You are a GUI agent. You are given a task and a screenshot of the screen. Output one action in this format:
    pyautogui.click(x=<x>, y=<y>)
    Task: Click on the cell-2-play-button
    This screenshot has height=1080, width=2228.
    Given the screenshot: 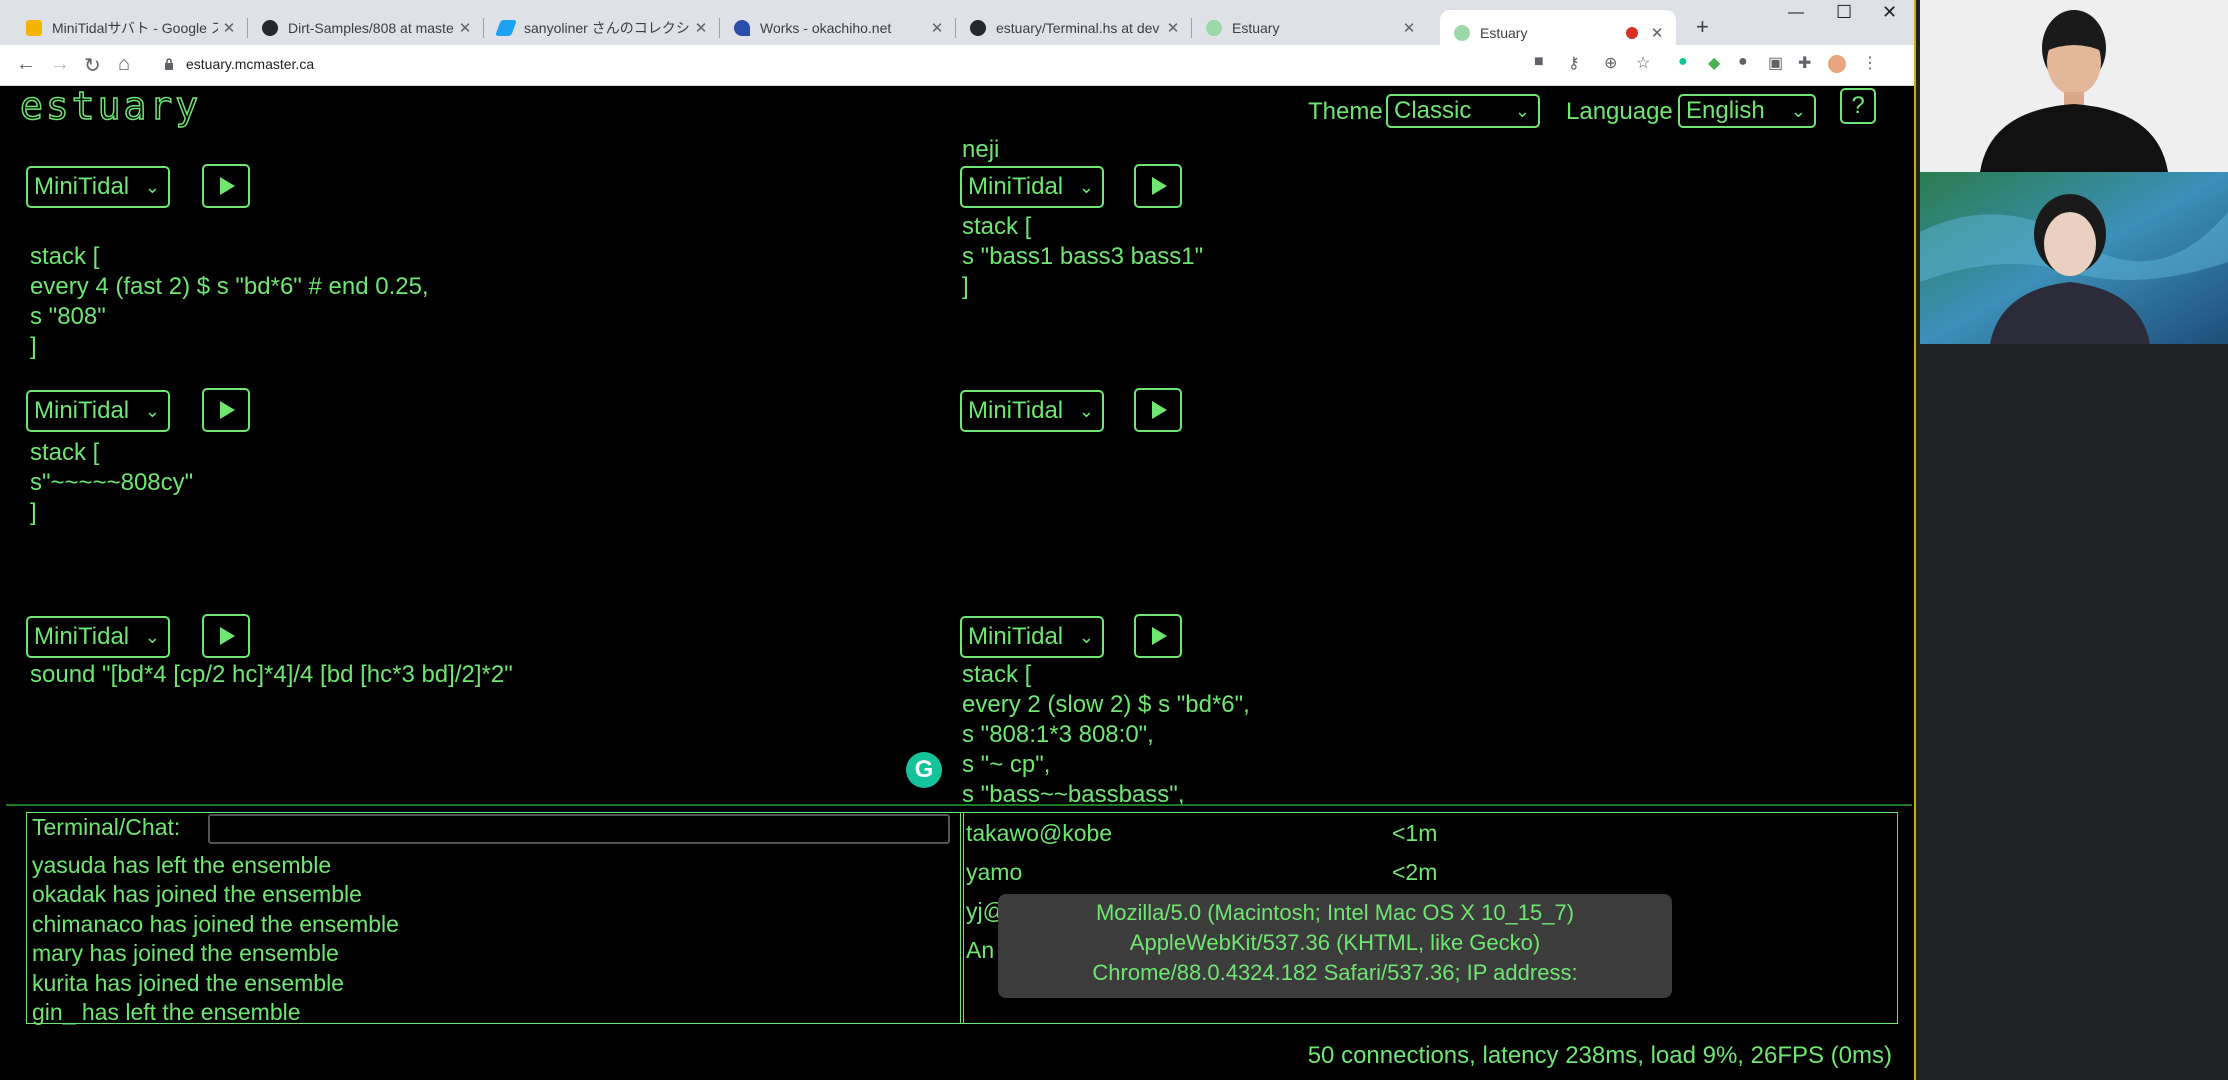 What is the action you would take?
    pyautogui.click(x=1158, y=186)
    